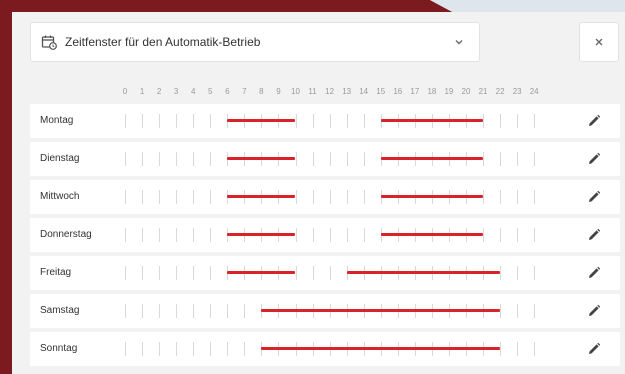  Describe the element at coordinates (163, 42) in the screenshot. I see `dialog-title: Zeitfenster für den Automatik-Betrieb` at that location.